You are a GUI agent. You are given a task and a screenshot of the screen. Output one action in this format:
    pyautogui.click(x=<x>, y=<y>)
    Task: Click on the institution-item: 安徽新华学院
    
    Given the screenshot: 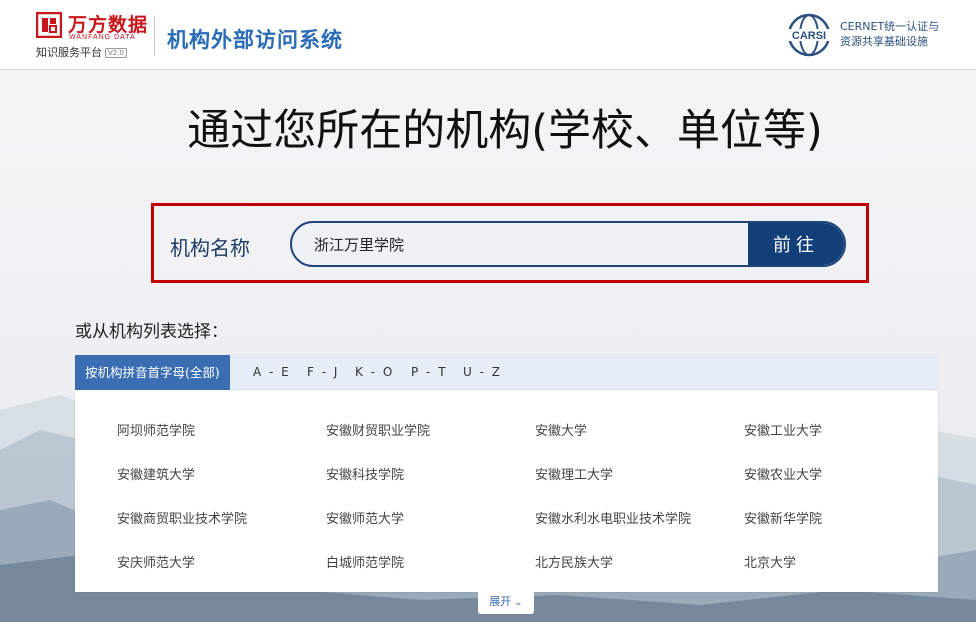 What is the action you would take?
    pyautogui.click(x=783, y=517)
    